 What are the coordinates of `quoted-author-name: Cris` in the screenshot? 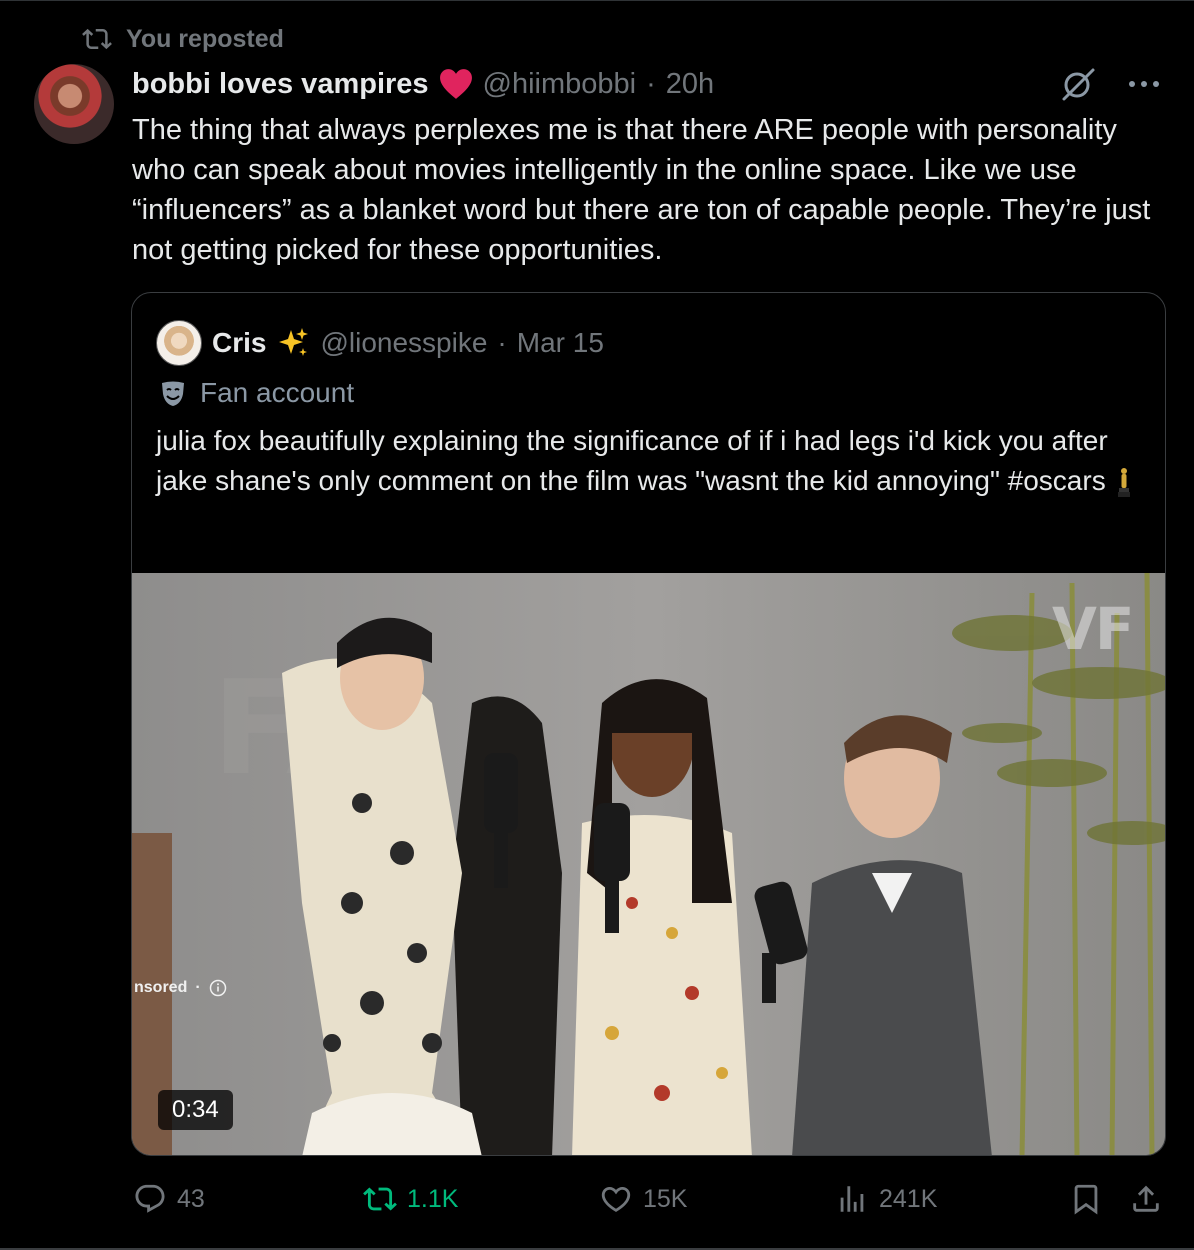 It's located at (239, 342).